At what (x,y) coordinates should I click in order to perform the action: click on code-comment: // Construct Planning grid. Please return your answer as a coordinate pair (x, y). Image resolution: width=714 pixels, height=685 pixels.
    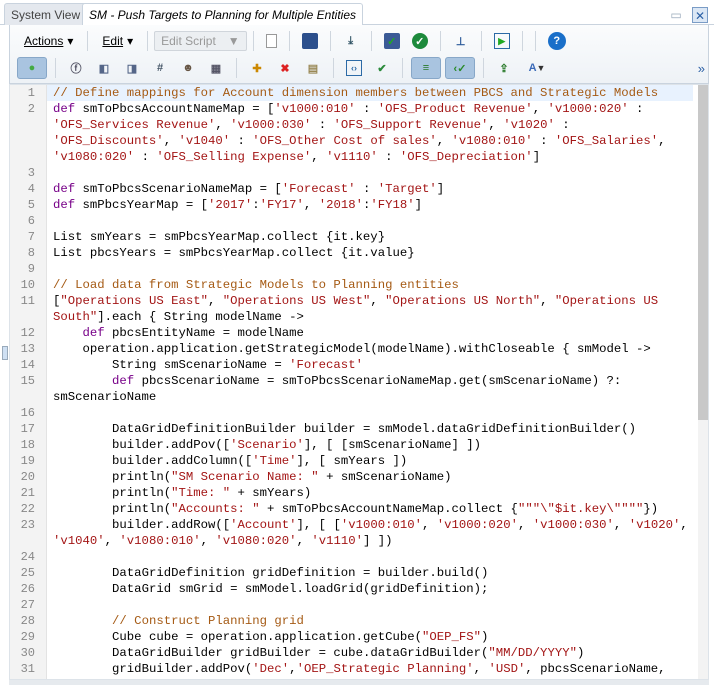
    Looking at the image, I should click on (208, 621).